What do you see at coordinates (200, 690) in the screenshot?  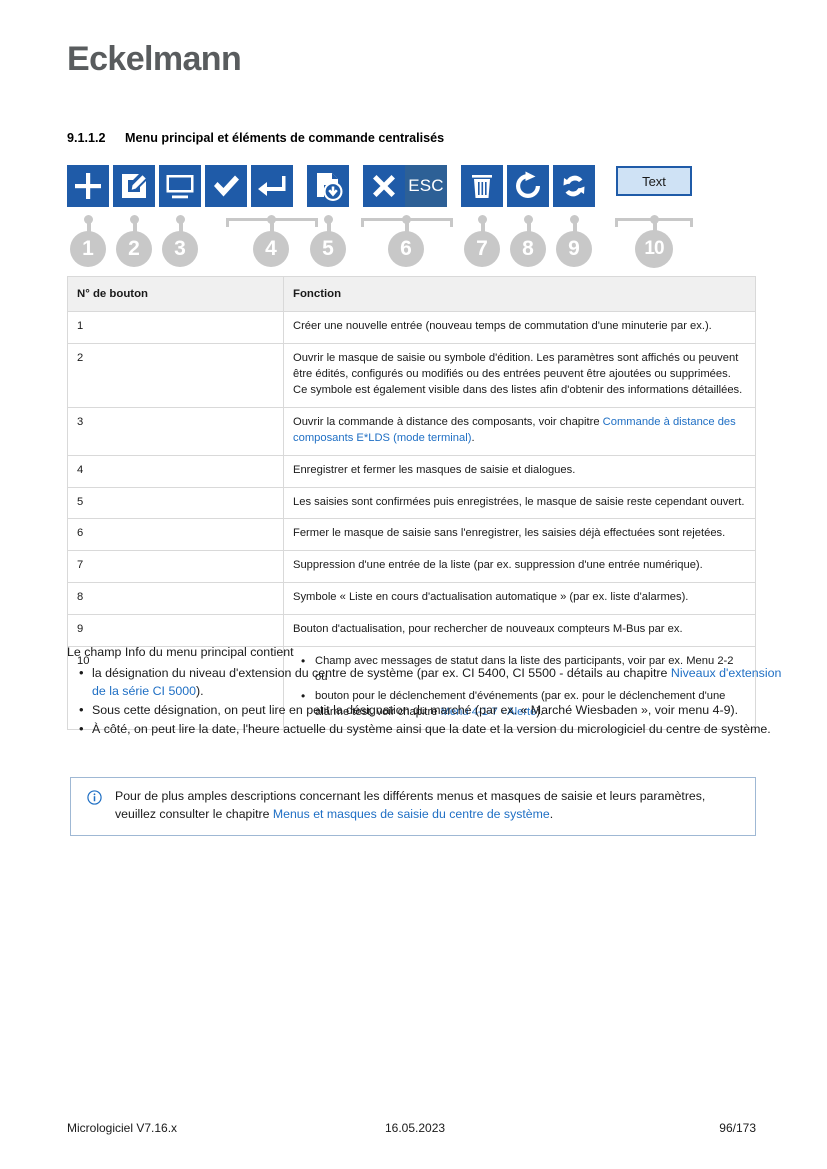 I see `list-item-post: ).` at bounding box center [200, 690].